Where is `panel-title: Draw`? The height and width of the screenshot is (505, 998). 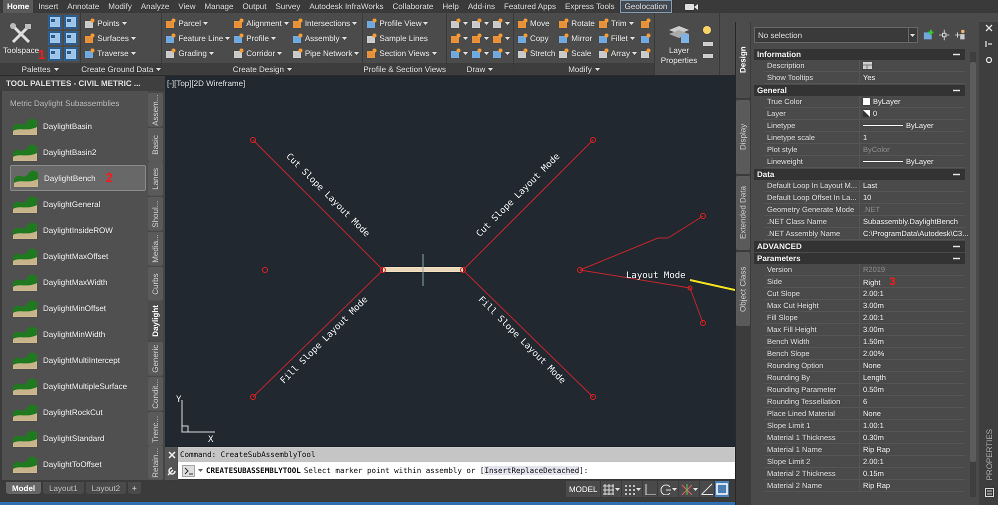 panel-title: Draw is located at coordinates (479, 69).